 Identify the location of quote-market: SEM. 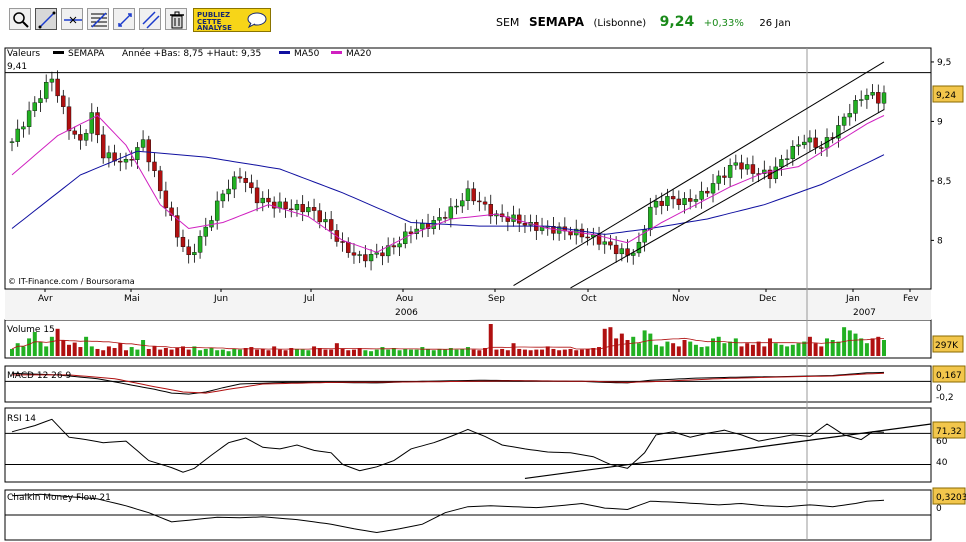
(508, 22).